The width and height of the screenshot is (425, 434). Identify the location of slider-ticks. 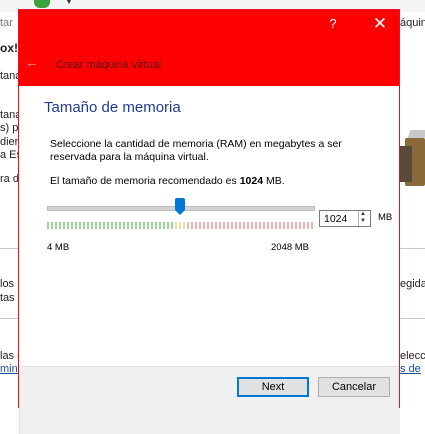
(181, 226).